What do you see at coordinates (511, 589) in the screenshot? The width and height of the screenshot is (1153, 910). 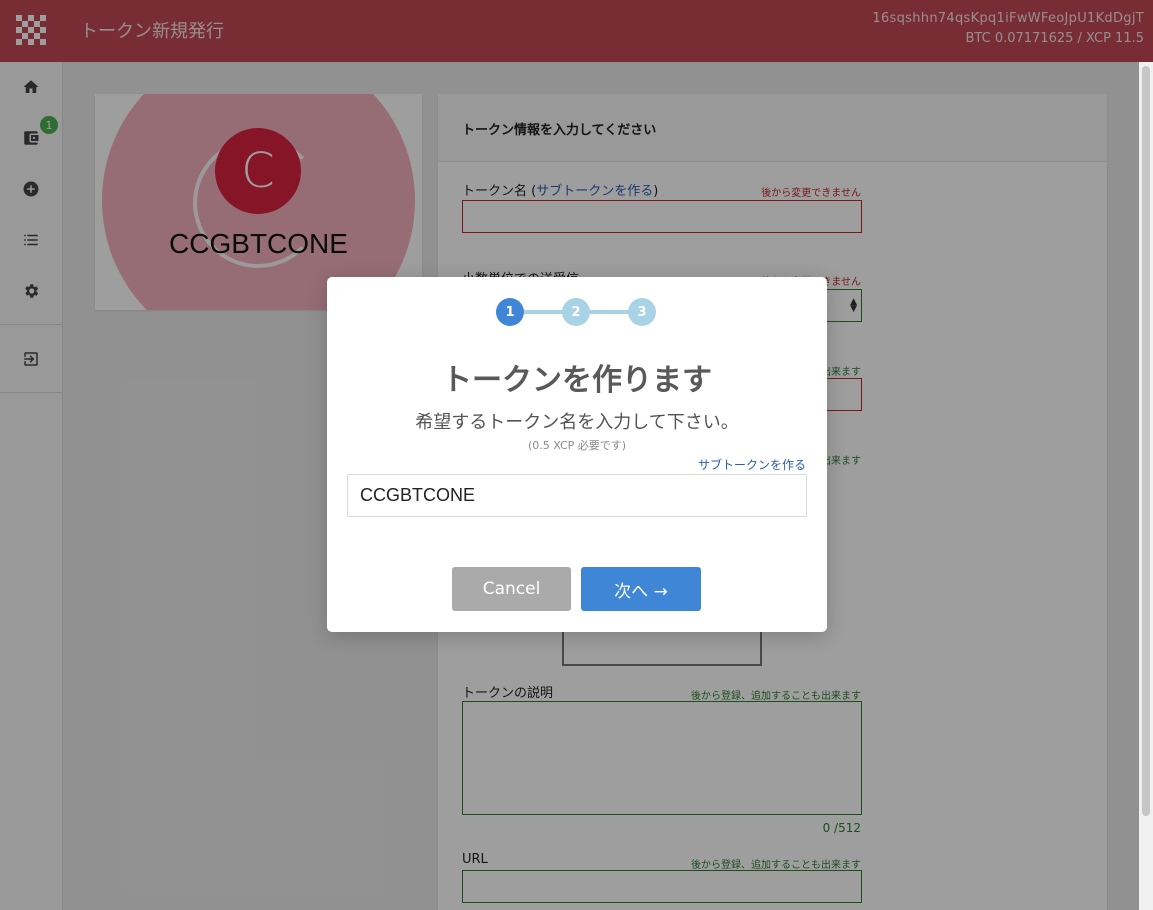 I see `cancel-button: Cancel` at bounding box center [511, 589].